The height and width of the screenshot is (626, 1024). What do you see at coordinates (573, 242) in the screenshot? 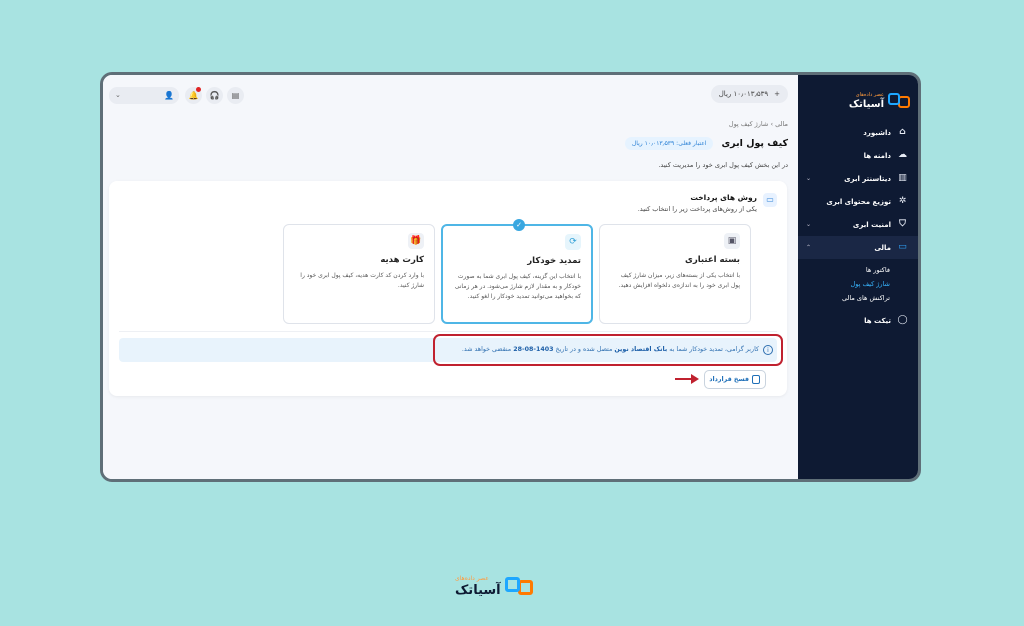
I see `refresh-icon: ⟳` at bounding box center [573, 242].